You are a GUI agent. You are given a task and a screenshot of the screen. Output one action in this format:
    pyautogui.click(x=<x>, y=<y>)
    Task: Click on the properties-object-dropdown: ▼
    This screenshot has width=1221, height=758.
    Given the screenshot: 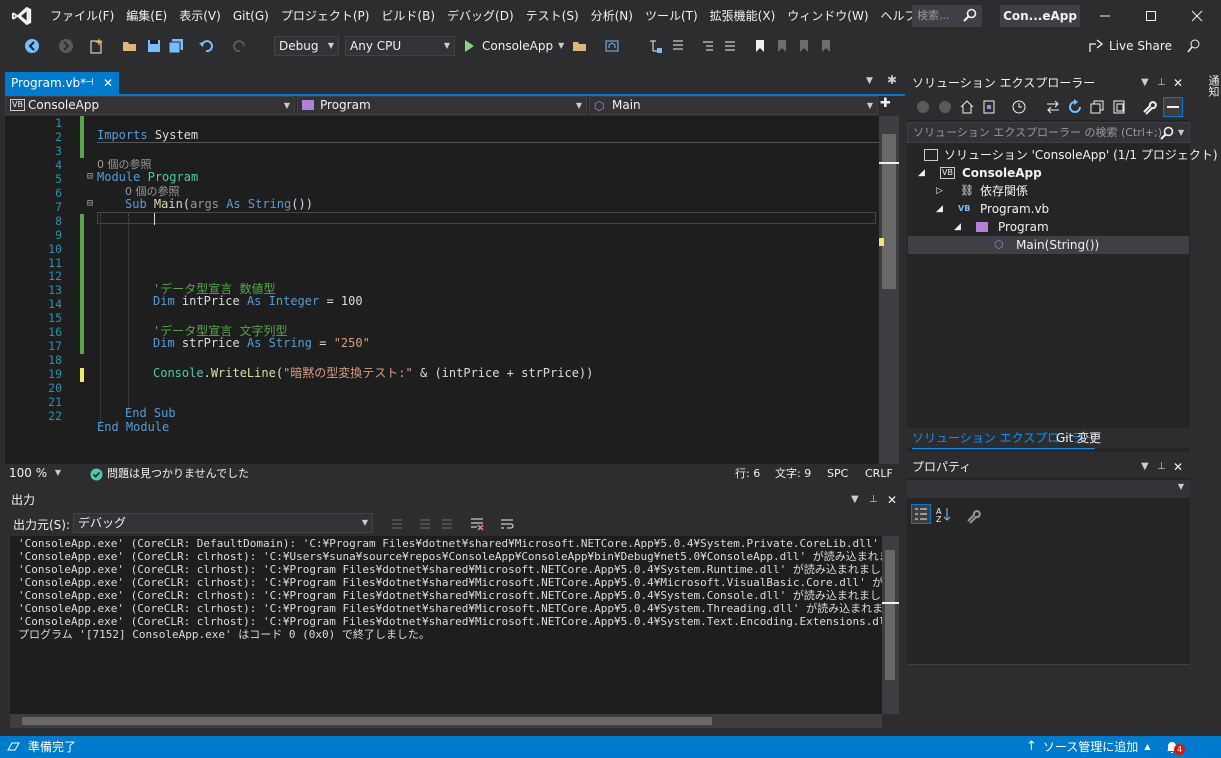 What is the action you would take?
    pyautogui.click(x=1048, y=489)
    